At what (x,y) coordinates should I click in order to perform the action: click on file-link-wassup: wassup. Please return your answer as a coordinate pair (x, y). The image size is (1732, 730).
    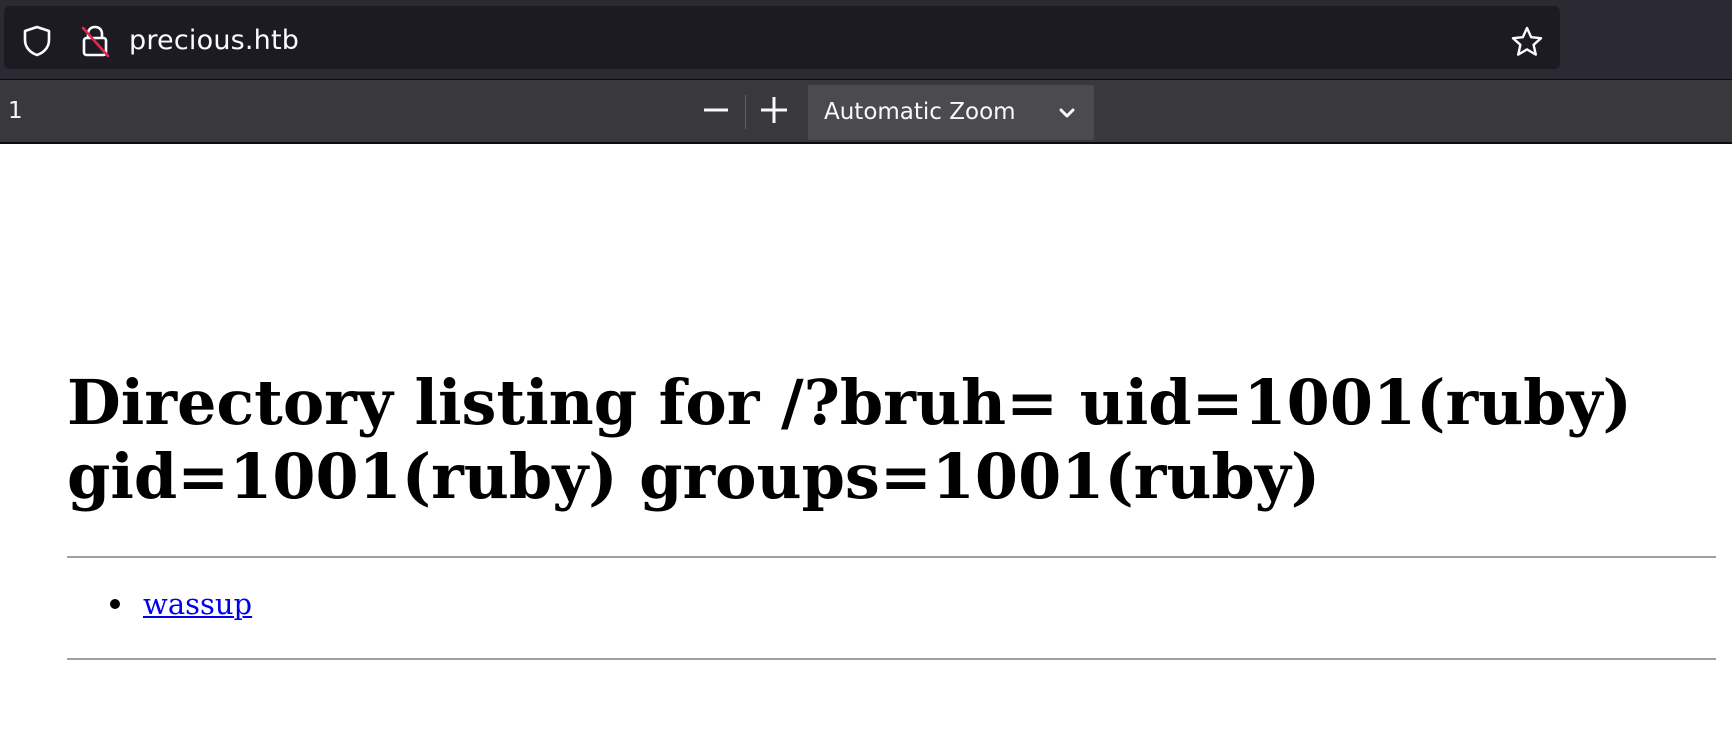
    Looking at the image, I should click on (197, 604).